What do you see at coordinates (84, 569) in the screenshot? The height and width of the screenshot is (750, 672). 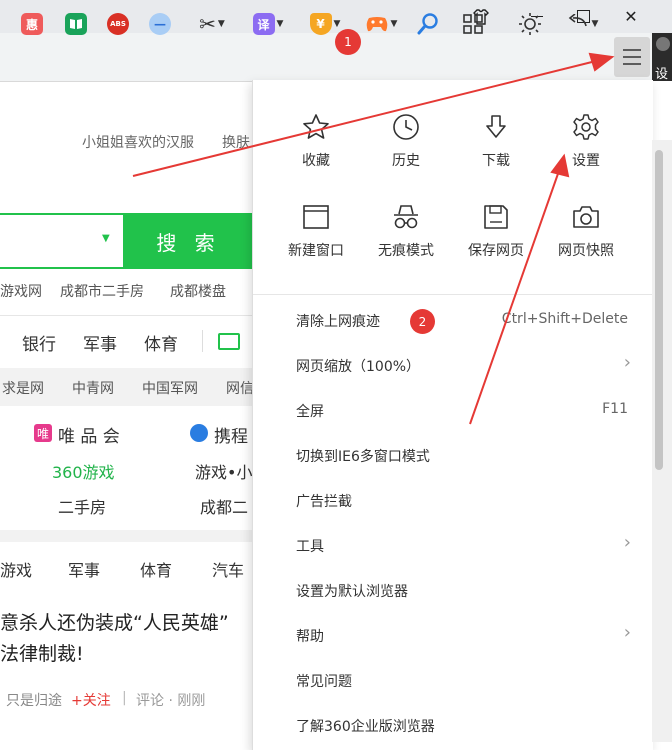 I see `news-tab: 军事` at bounding box center [84, 569].